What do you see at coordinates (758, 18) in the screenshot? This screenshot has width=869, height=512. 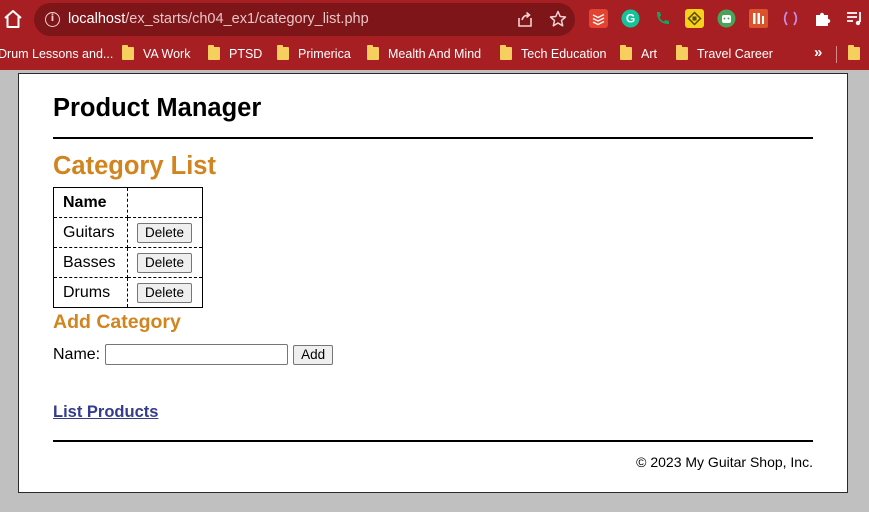 I see `bar-icon` at bounding box center [758, 18].